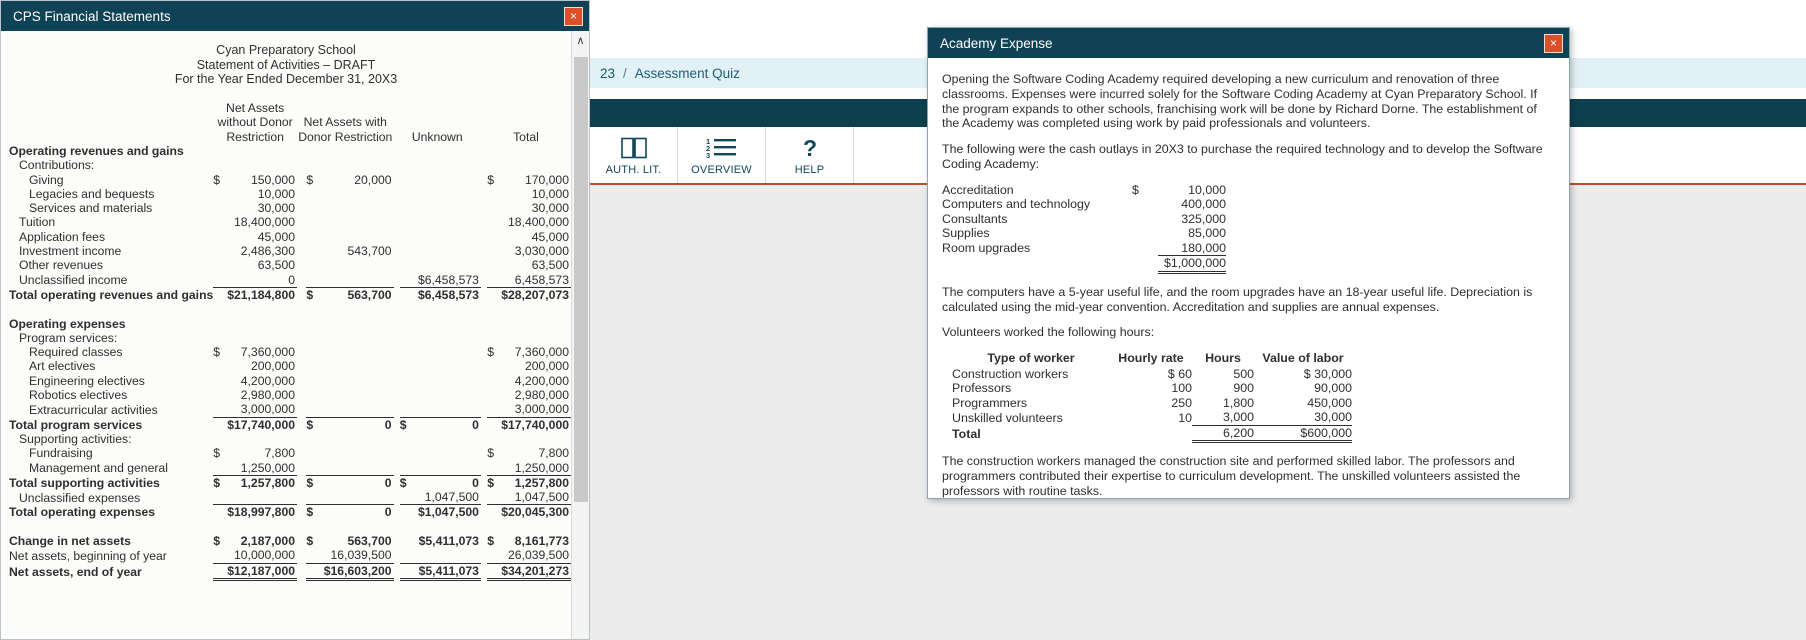 This screenshot has width=1806, height=640. Describe the element at coordinates (722, 155) in the screenshot. I see `toolbar-button-overview: 1 2 3 OVERVIEW` at that location.